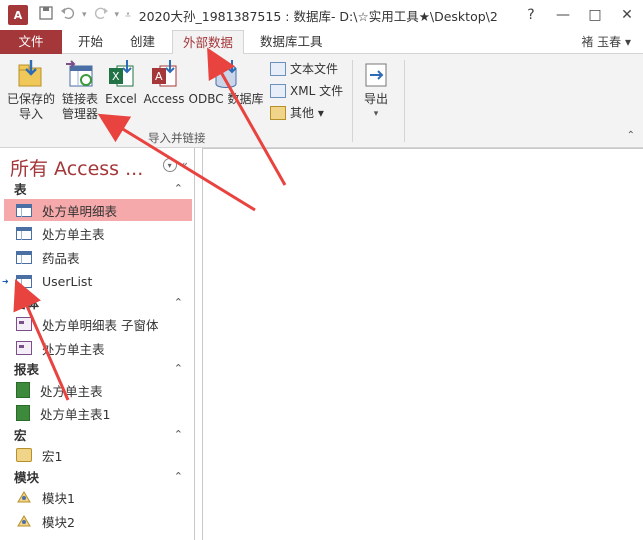  I want to click on odbc-import-button: ODBC 数据库, so click(226, 83).